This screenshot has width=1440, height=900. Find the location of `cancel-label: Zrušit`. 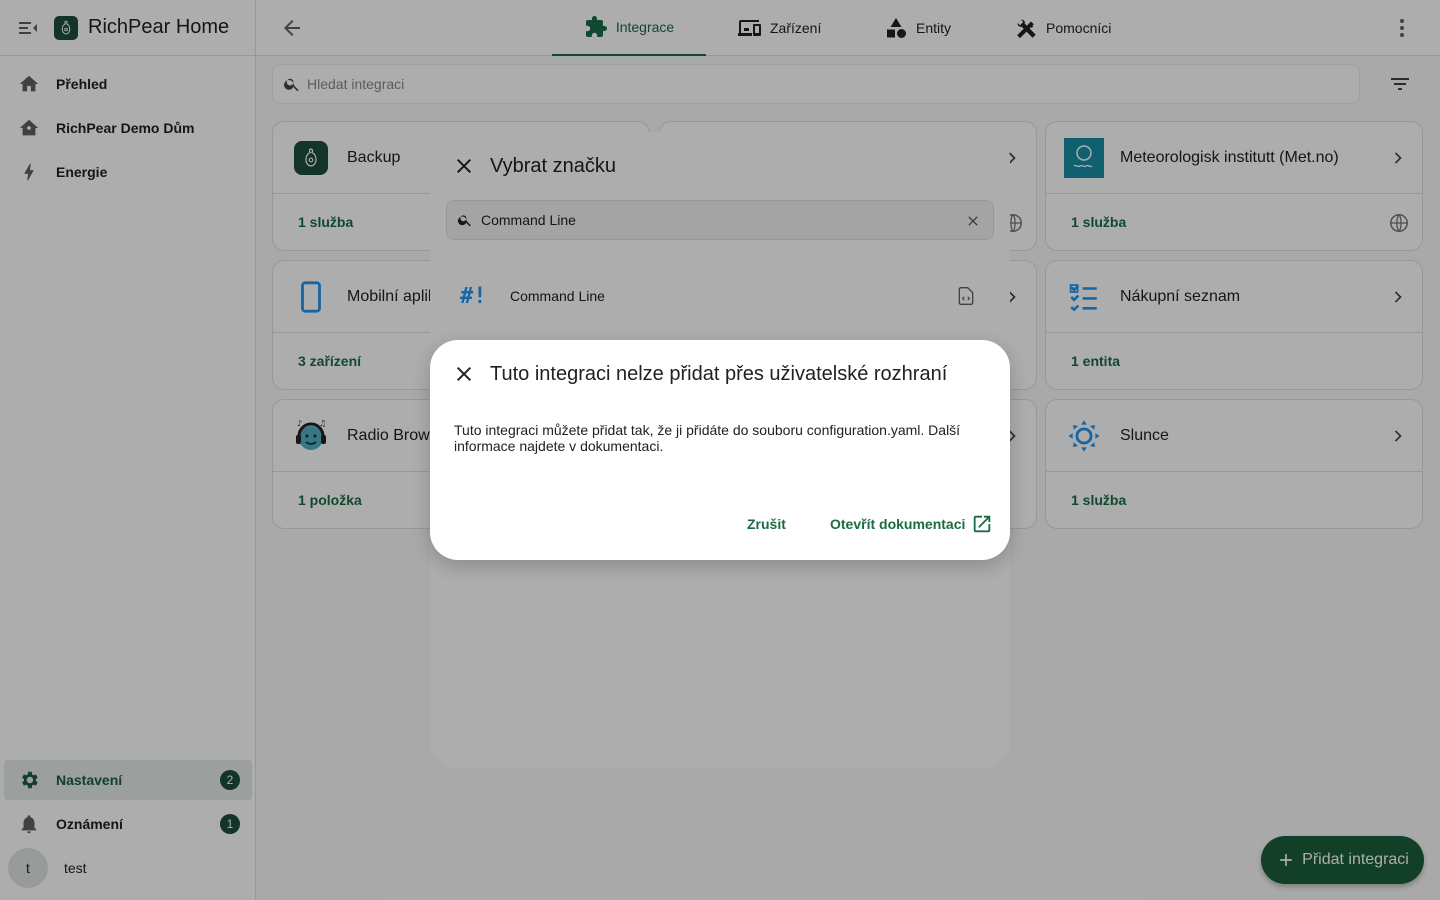

cancel-label: Zrušit is located at coordinates (766, 524).